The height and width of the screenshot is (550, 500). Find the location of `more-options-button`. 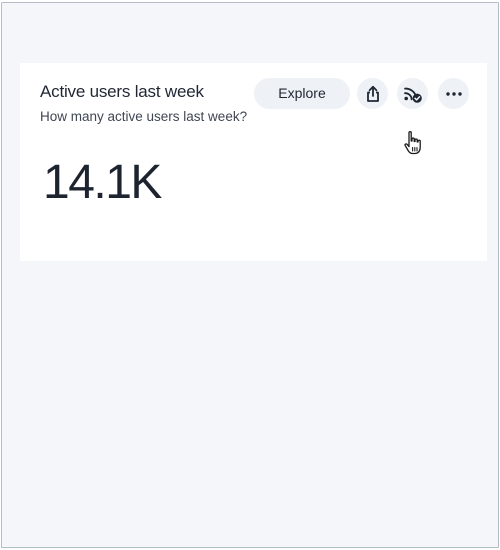

more-options-button is located at coordinates (453, 93).